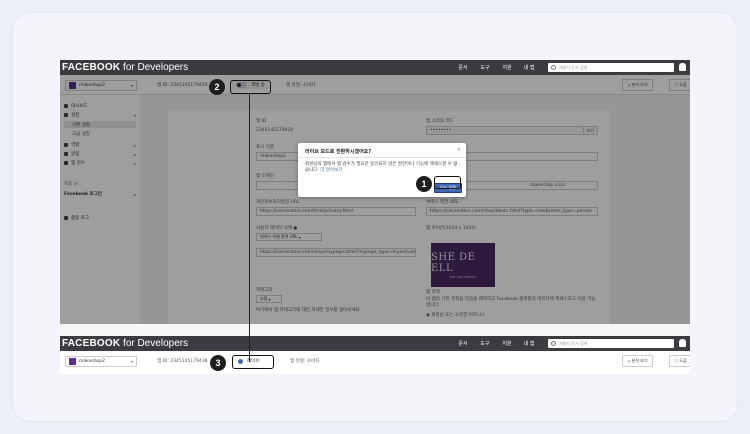  I want to click on app-type-field-after: 앱 유형: 소비자, so click(305, 361).